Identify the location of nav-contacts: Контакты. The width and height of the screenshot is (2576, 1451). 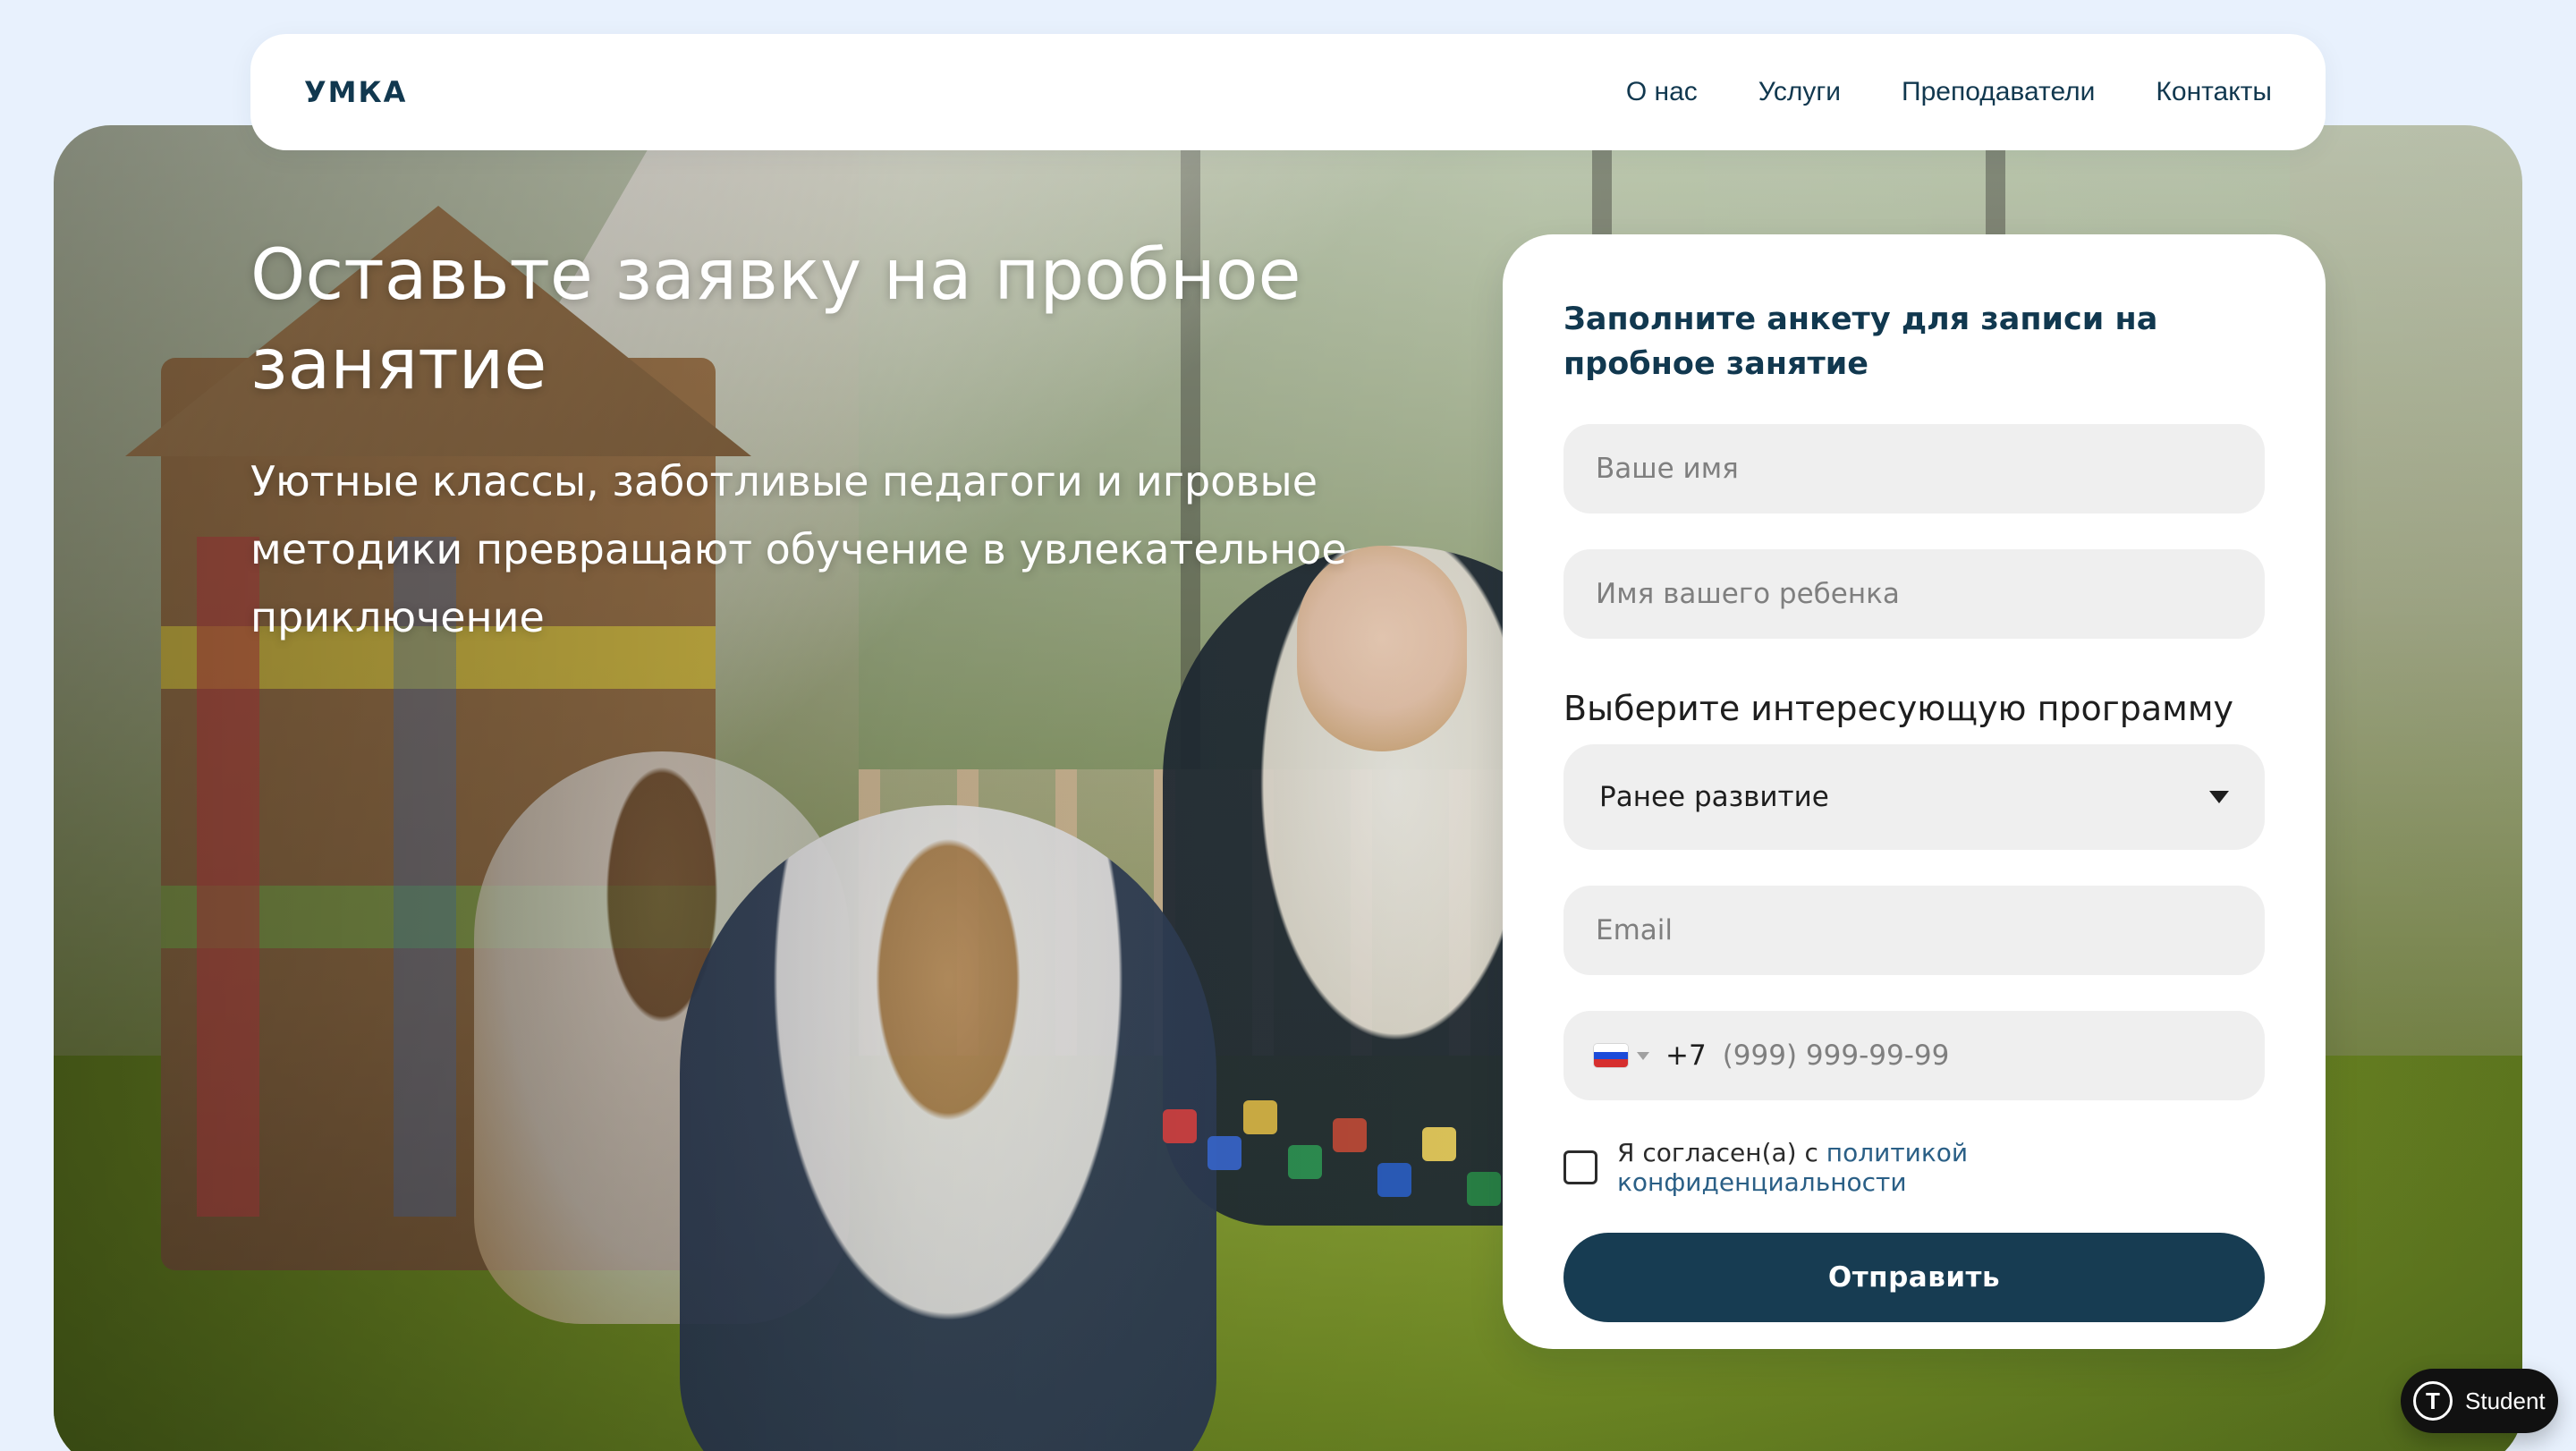
(2214, 92).